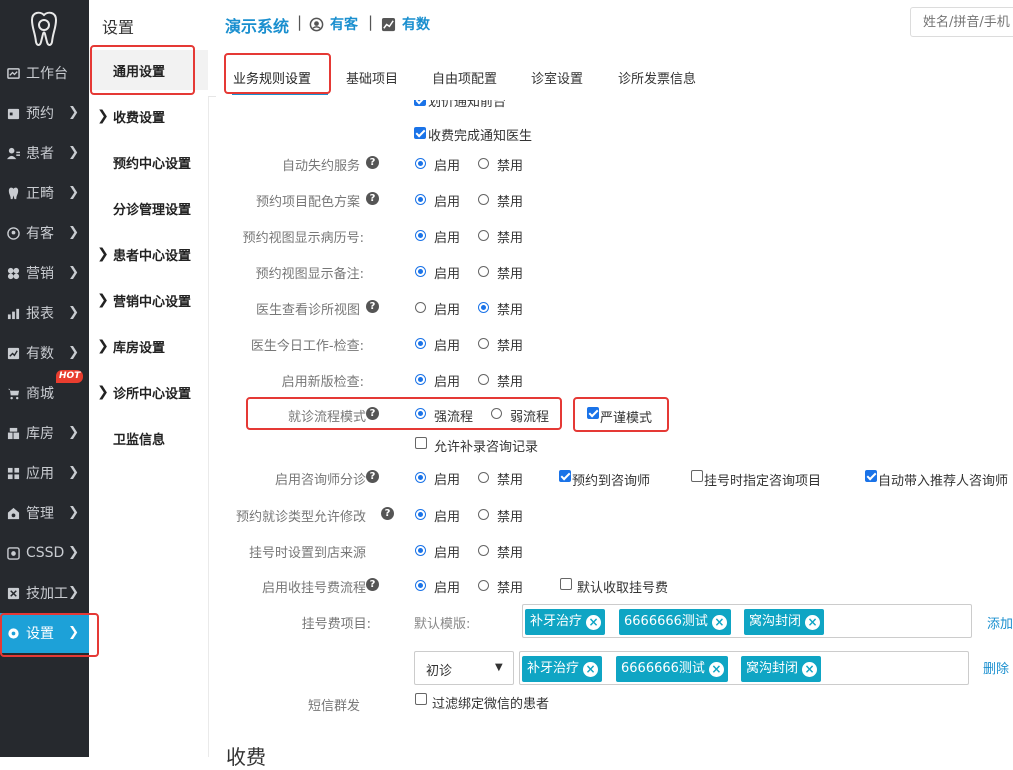 The width and height of the screenshot is (1013, 770). I want to click on auto-referrer-consultant-checkbox, so click(871, 476).